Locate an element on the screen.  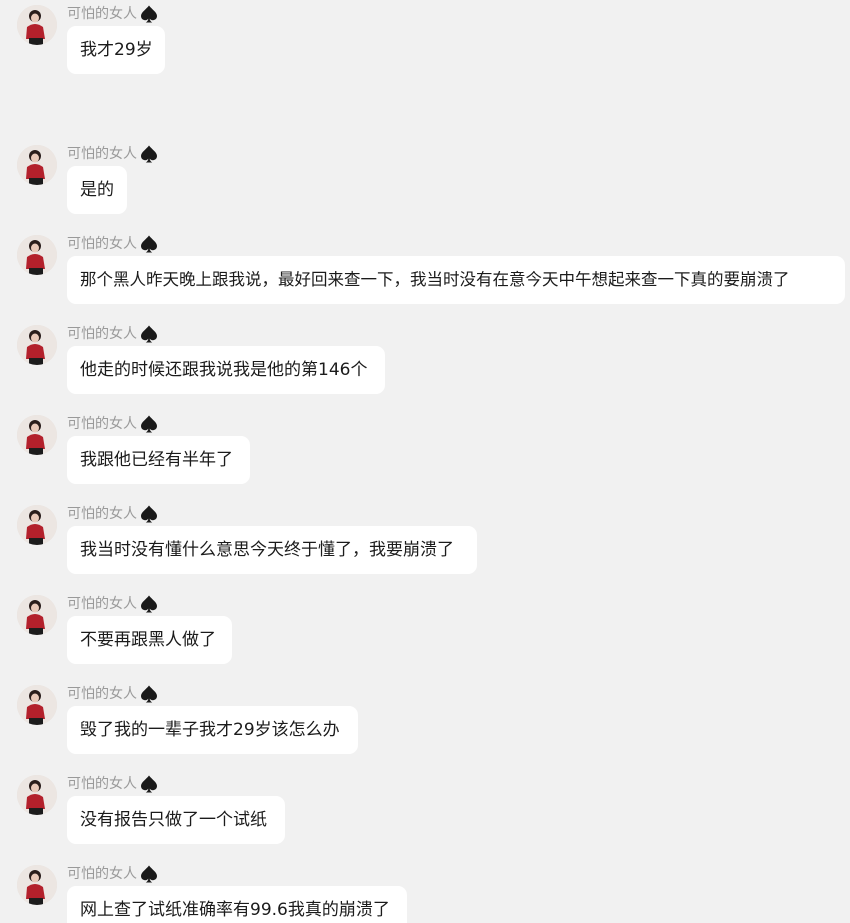
chat-message: 可怕的女人 不要再跟黑人做了 is located at coordinates (425, 635).